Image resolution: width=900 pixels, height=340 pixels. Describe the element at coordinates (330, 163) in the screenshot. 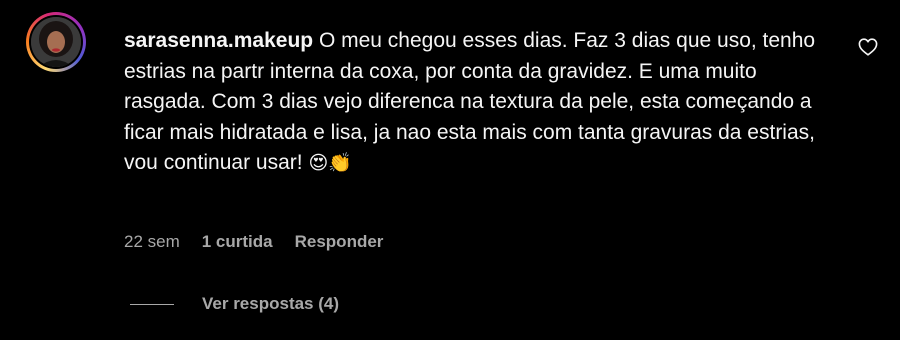

I see `comment-emojis: 😍👏` at that location.